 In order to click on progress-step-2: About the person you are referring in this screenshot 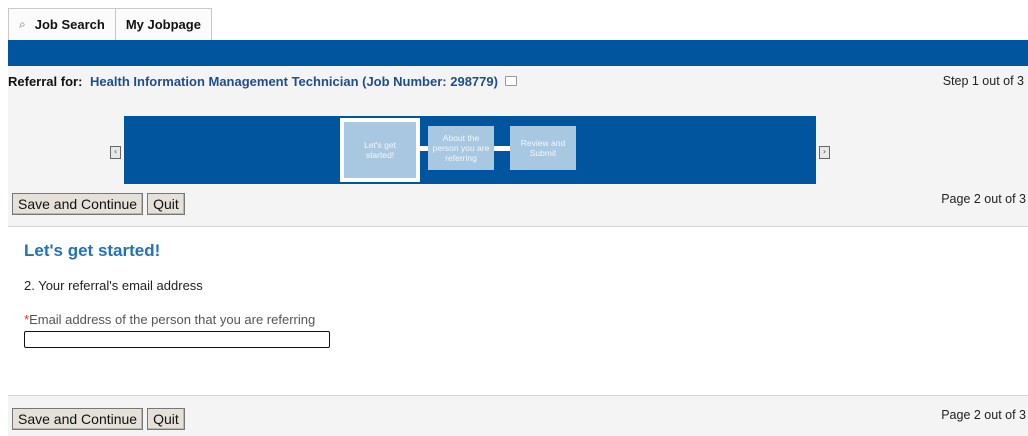, I will do `click(461, 148)`.